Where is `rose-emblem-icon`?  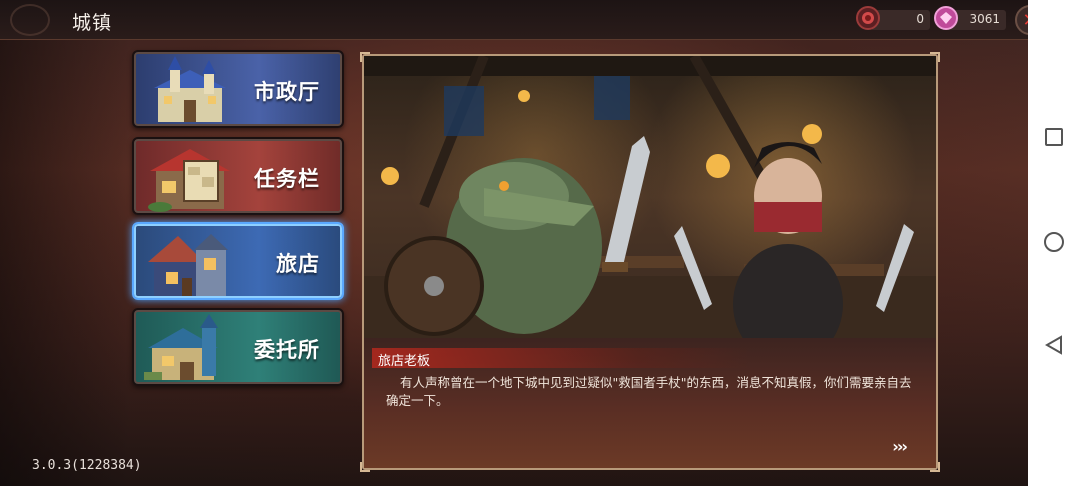 rose-emblem-icon is located at coordinates (868, 18).